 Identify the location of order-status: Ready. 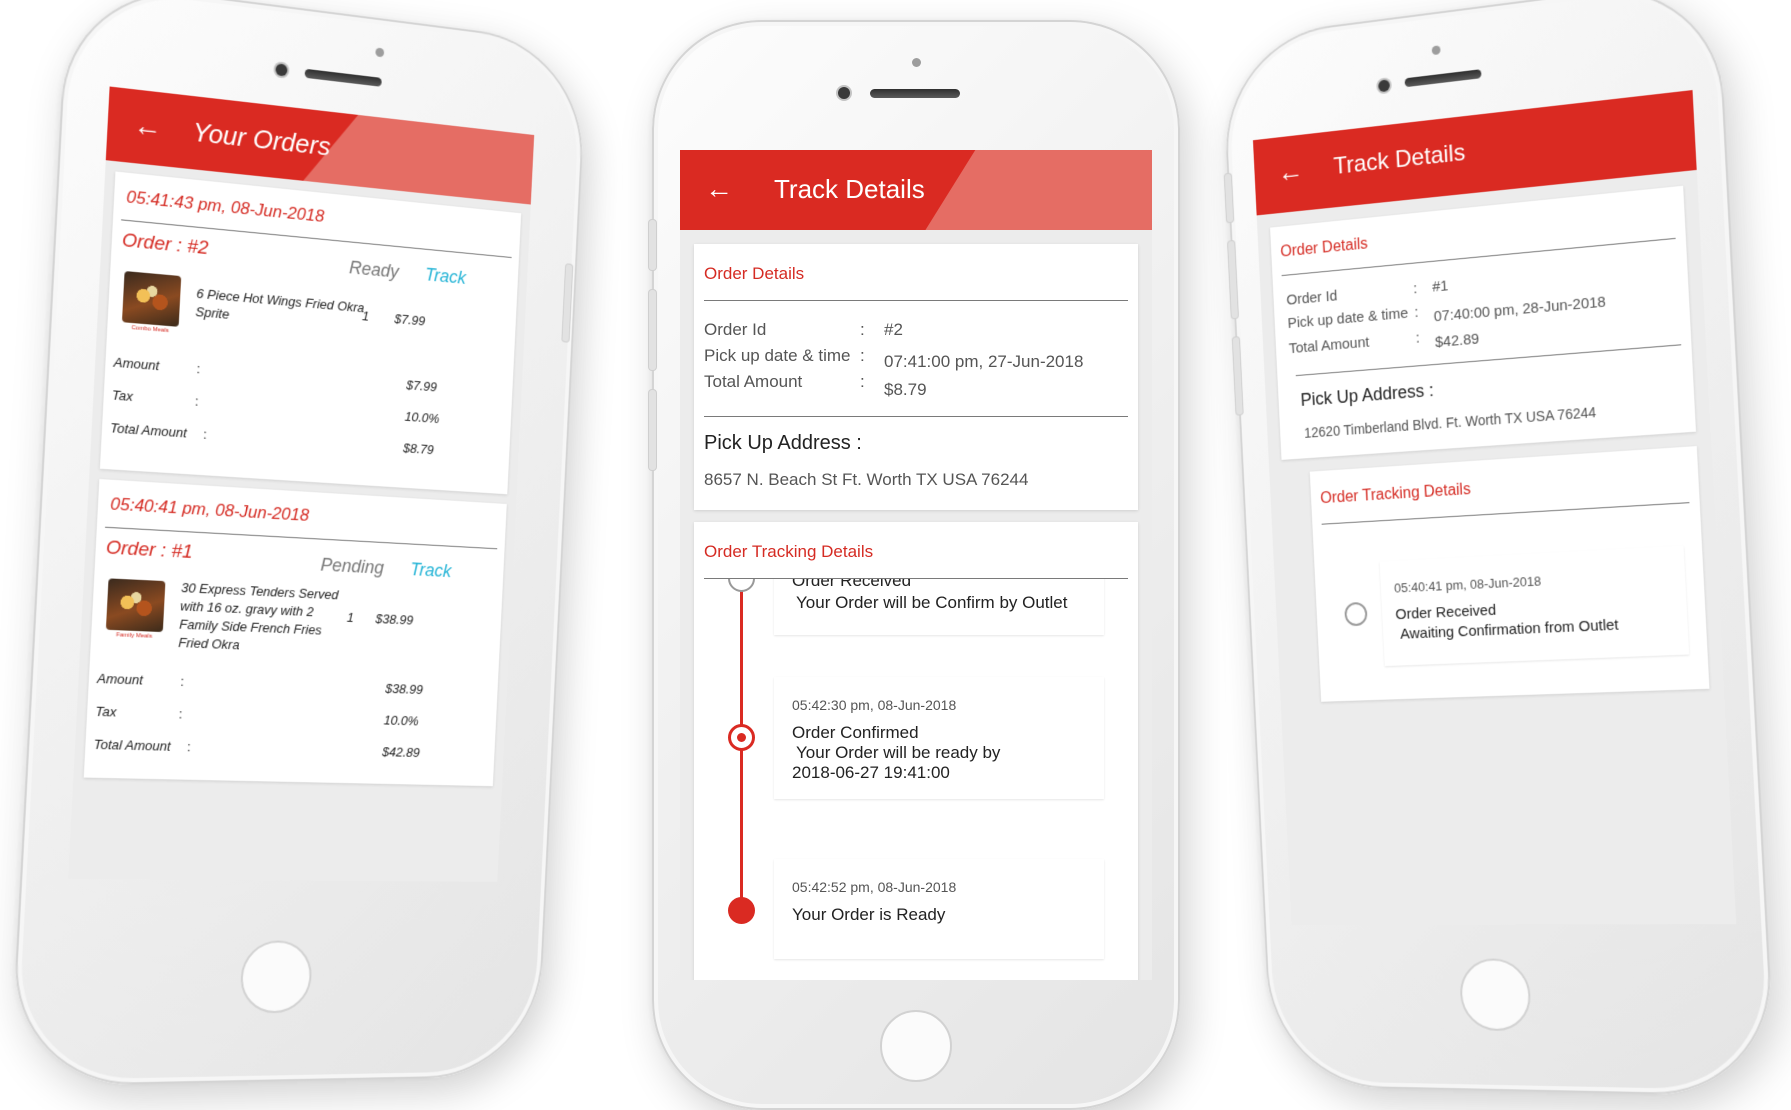
(374, 269).